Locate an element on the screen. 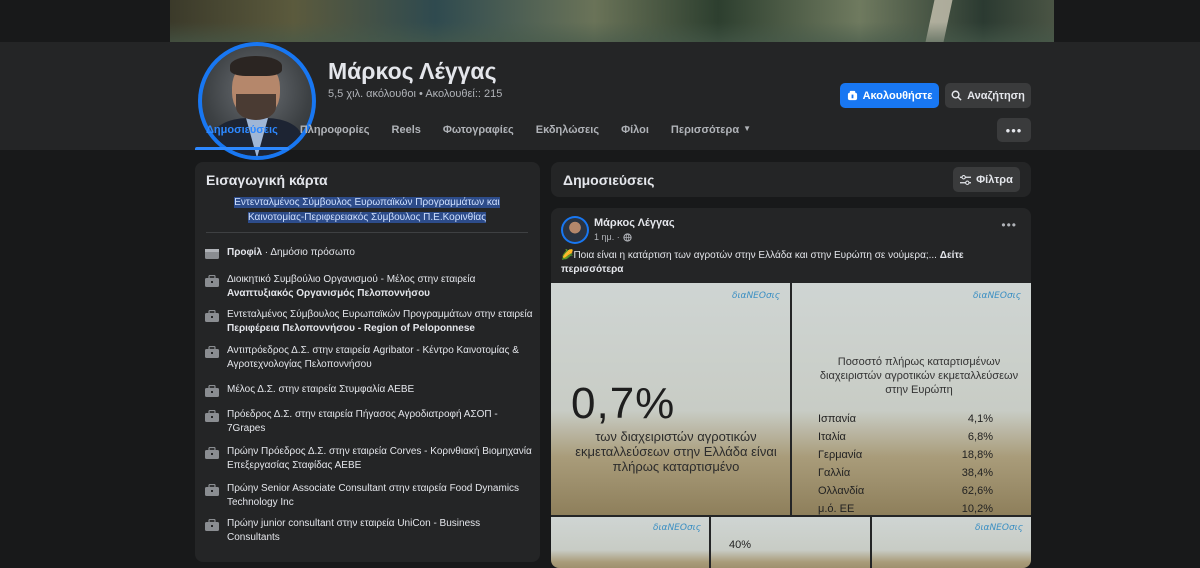 The width and height of the screenshot is (1200, 568). tab-more-label: Περισσότερα is located at coordinates (705, 130).